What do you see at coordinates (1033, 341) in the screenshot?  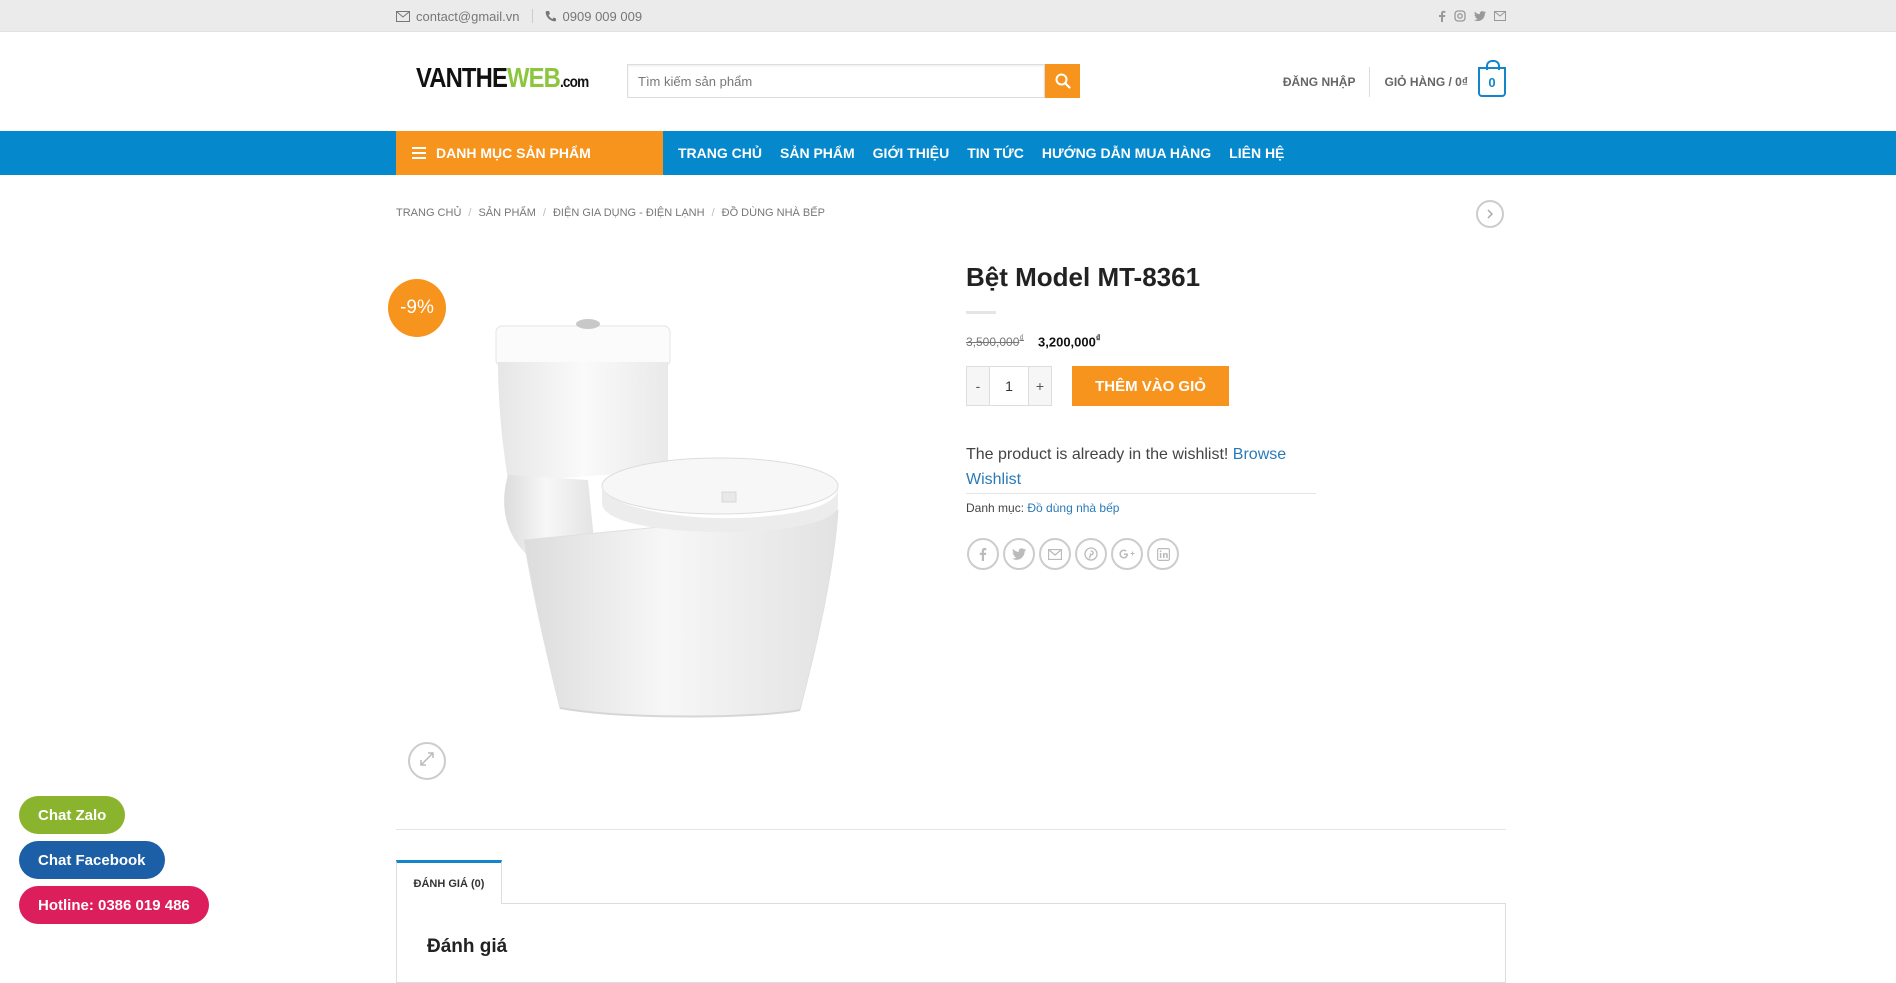 I see `product-price: 3,500,000₫ 3,200,000₫` at bounding box center [1033, 341].